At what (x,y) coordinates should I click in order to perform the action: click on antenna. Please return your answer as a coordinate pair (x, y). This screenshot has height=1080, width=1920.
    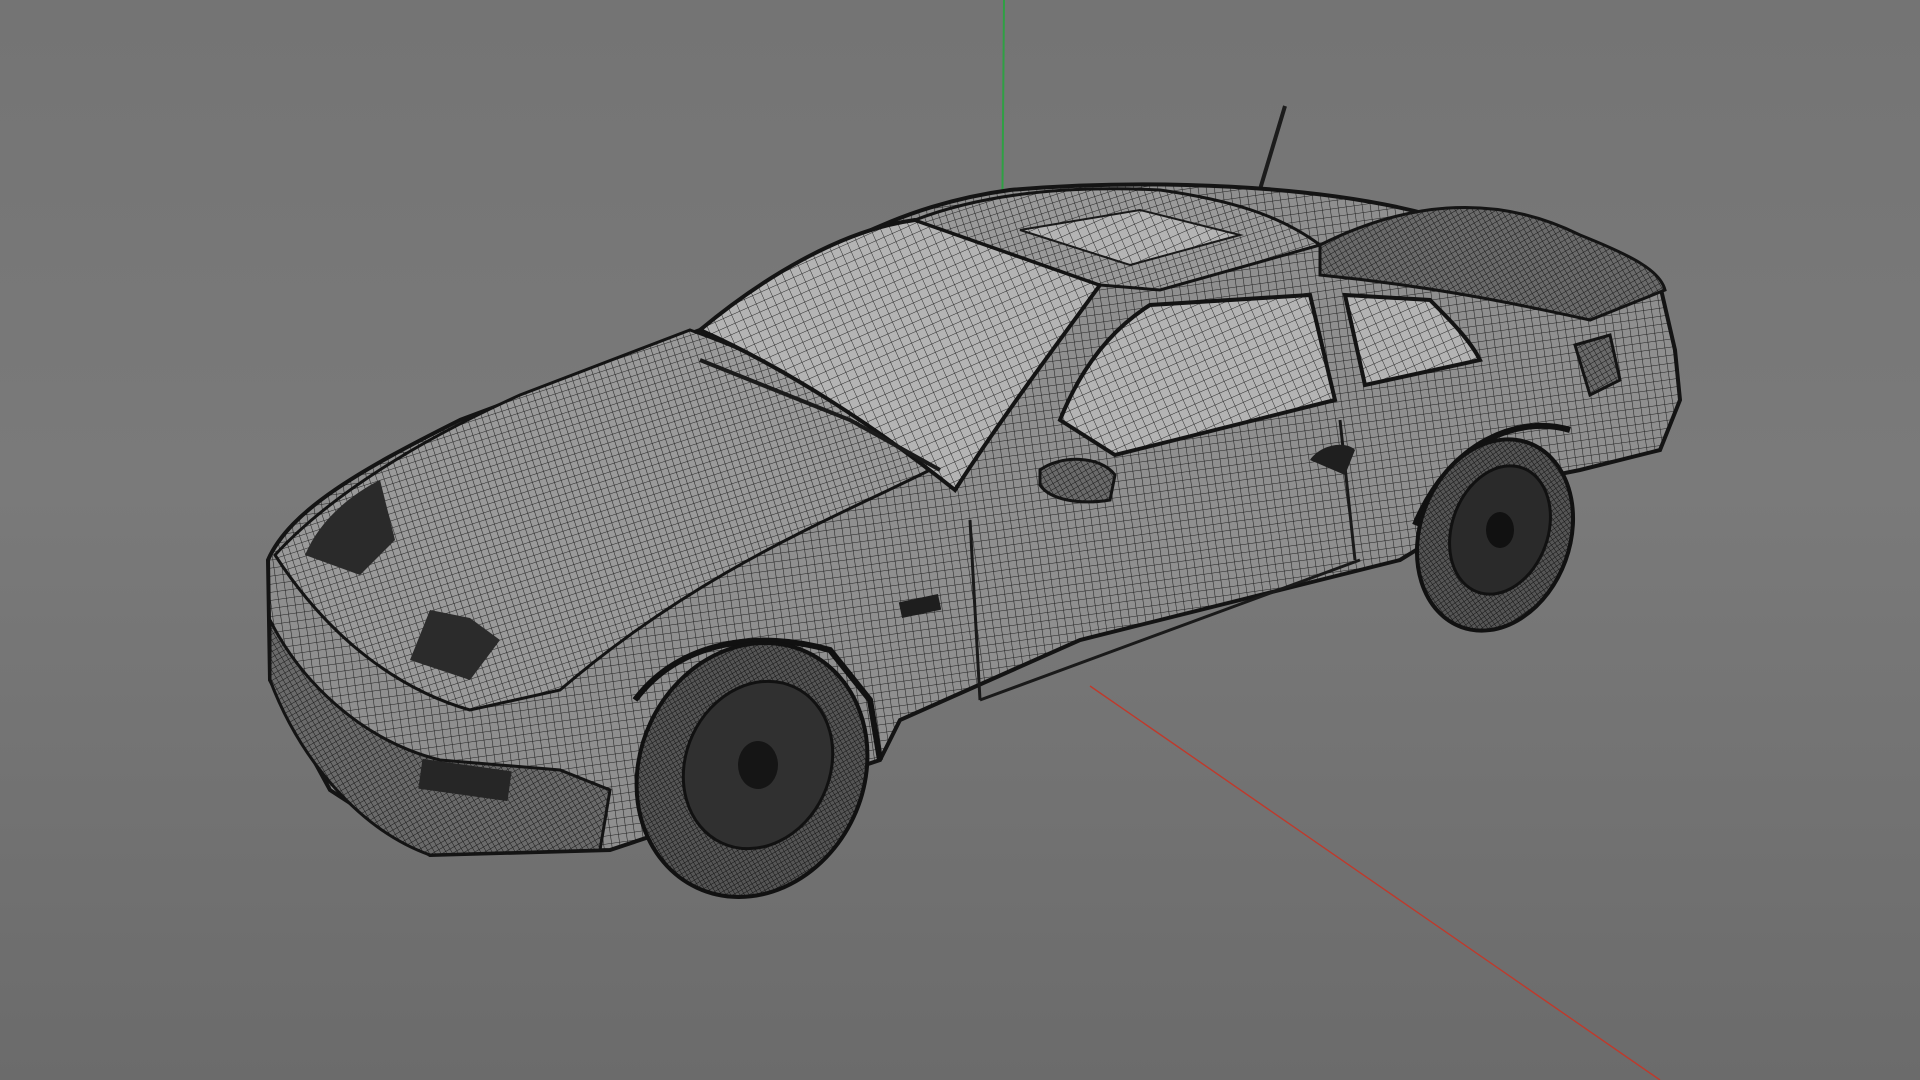
    Looking at the image, I should click on (1271, 151).